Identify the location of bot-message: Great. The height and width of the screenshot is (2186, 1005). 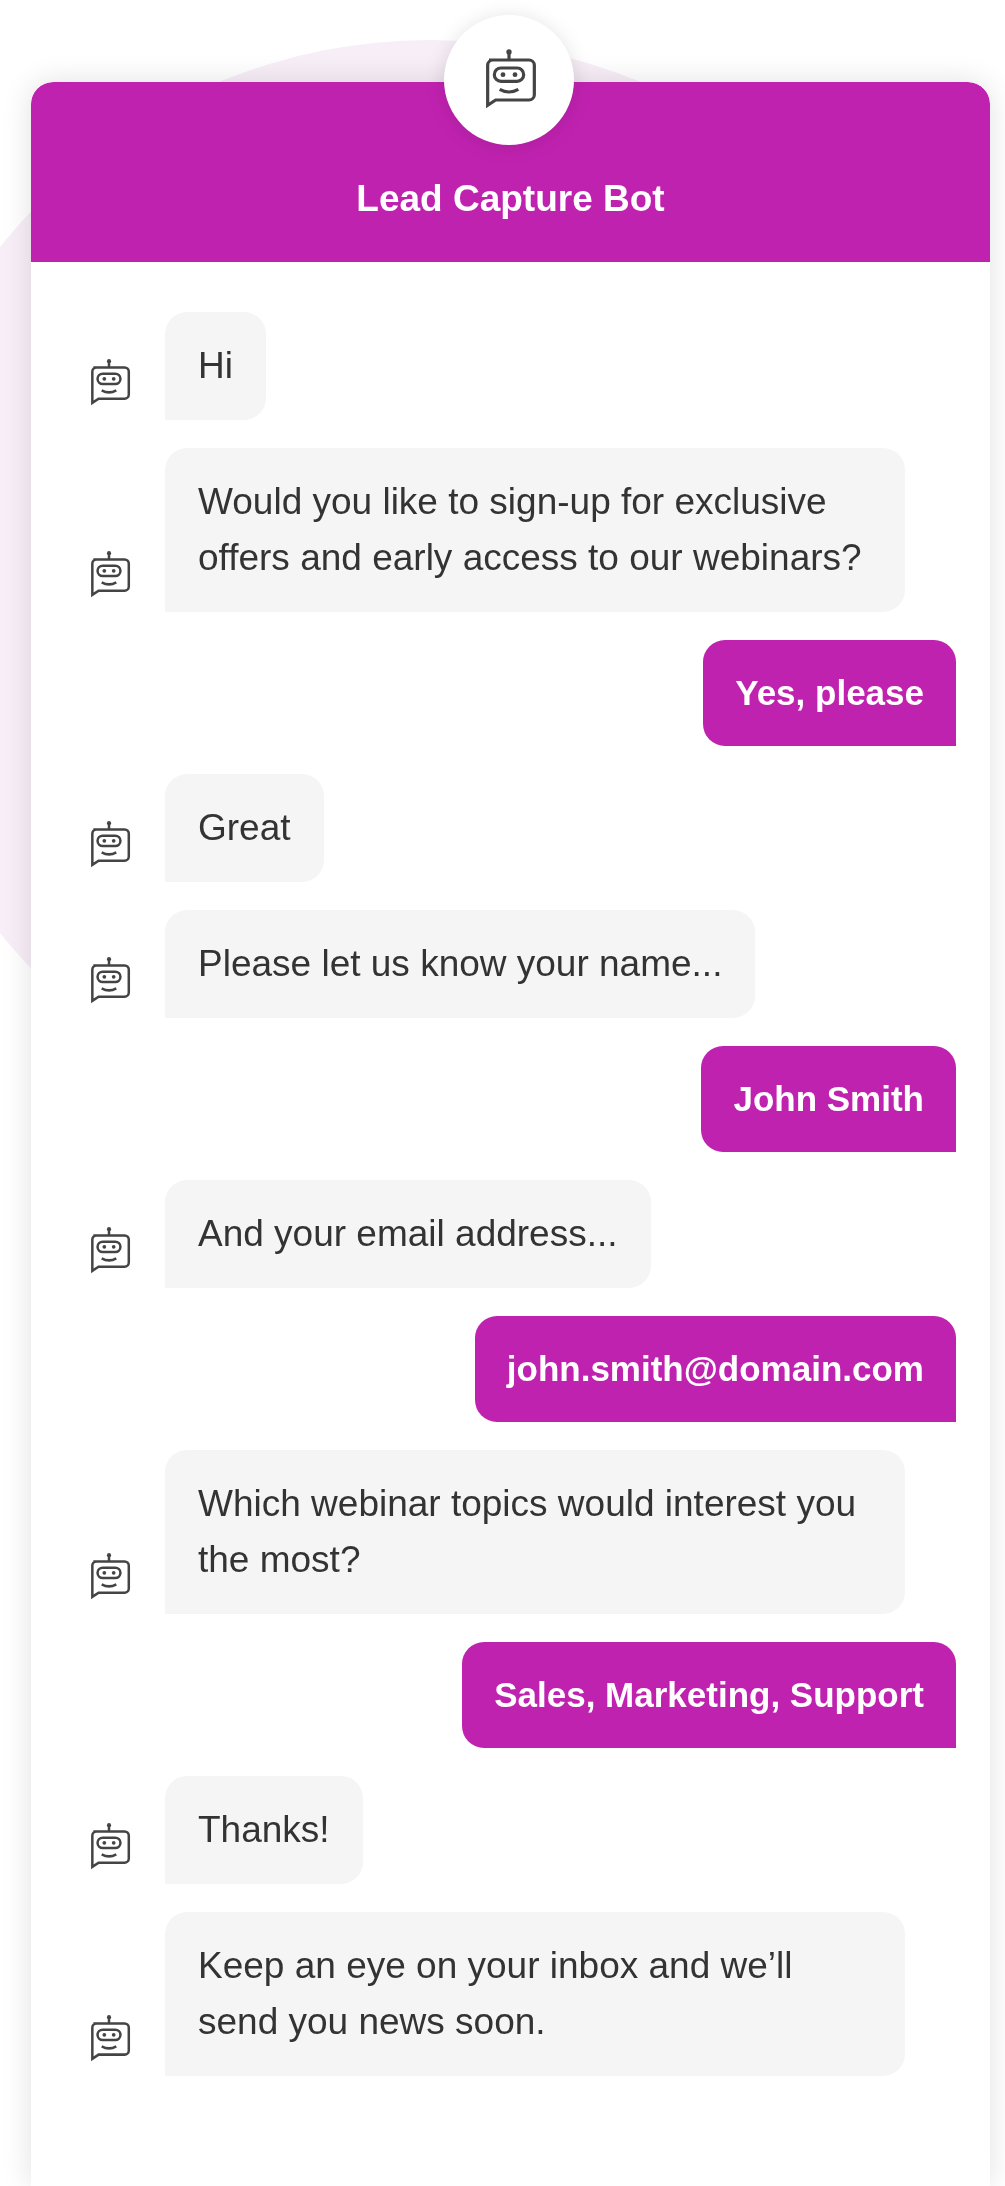
(244, 828).